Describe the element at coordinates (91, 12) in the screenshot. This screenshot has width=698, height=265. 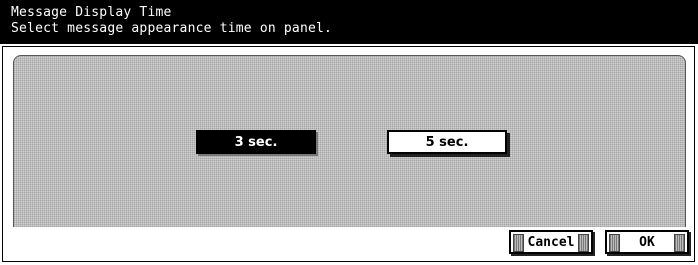
I see `page-title: Message Display Time` at that location.